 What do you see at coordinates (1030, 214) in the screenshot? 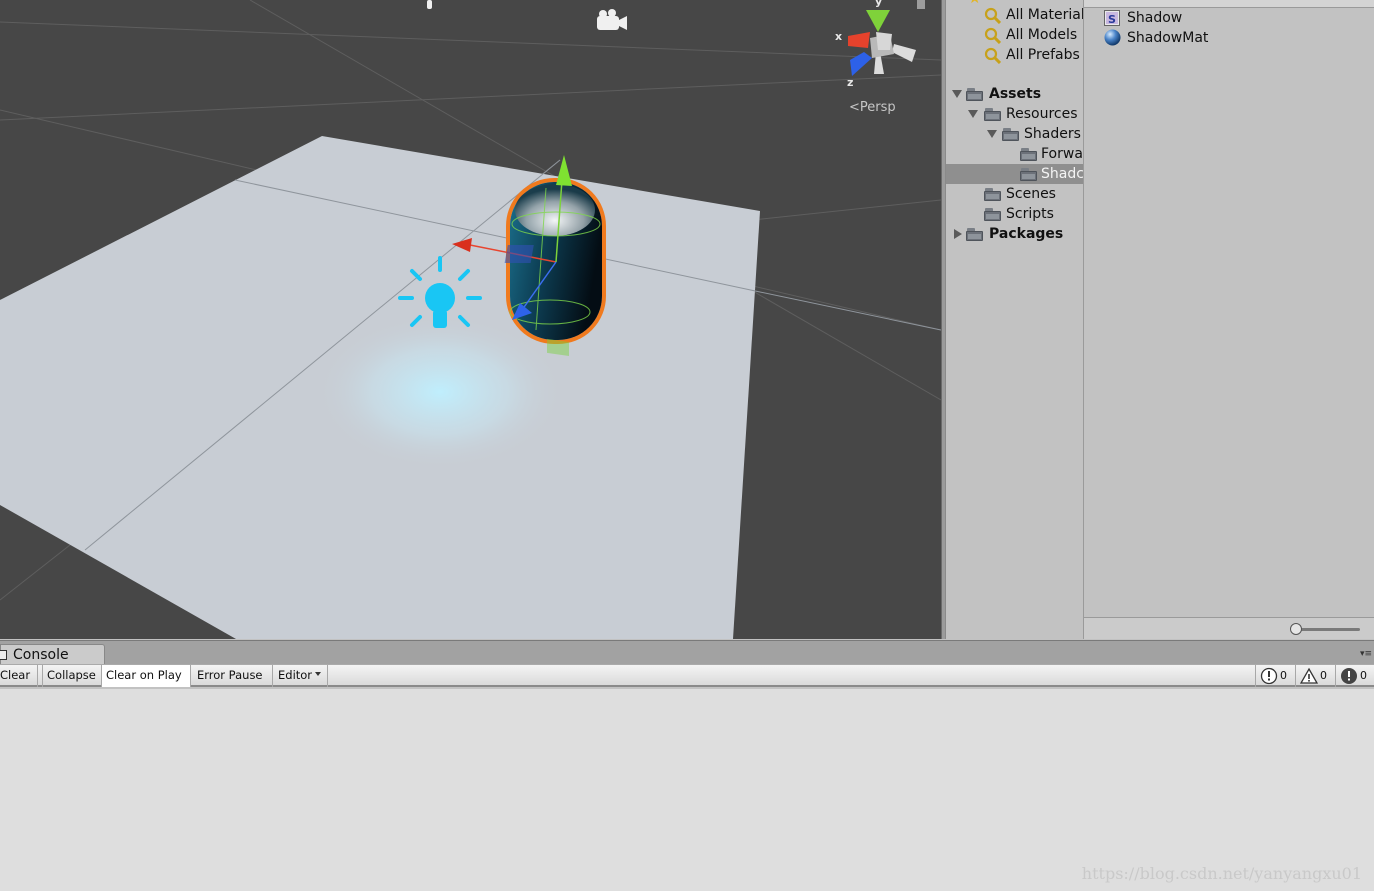
I see `tree-item-label: Scripts` at bounding box center [1030, 214].